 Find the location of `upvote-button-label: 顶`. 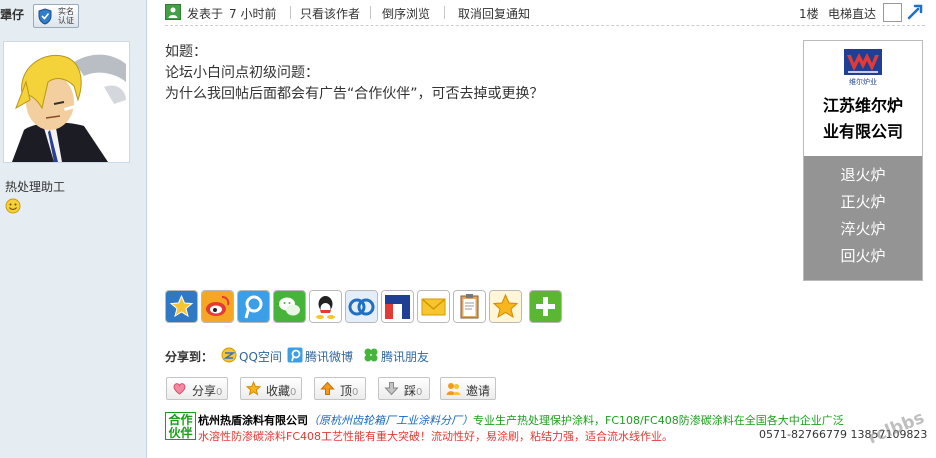

upvote-button-label: 顶 is located at coordinates (346, 391).